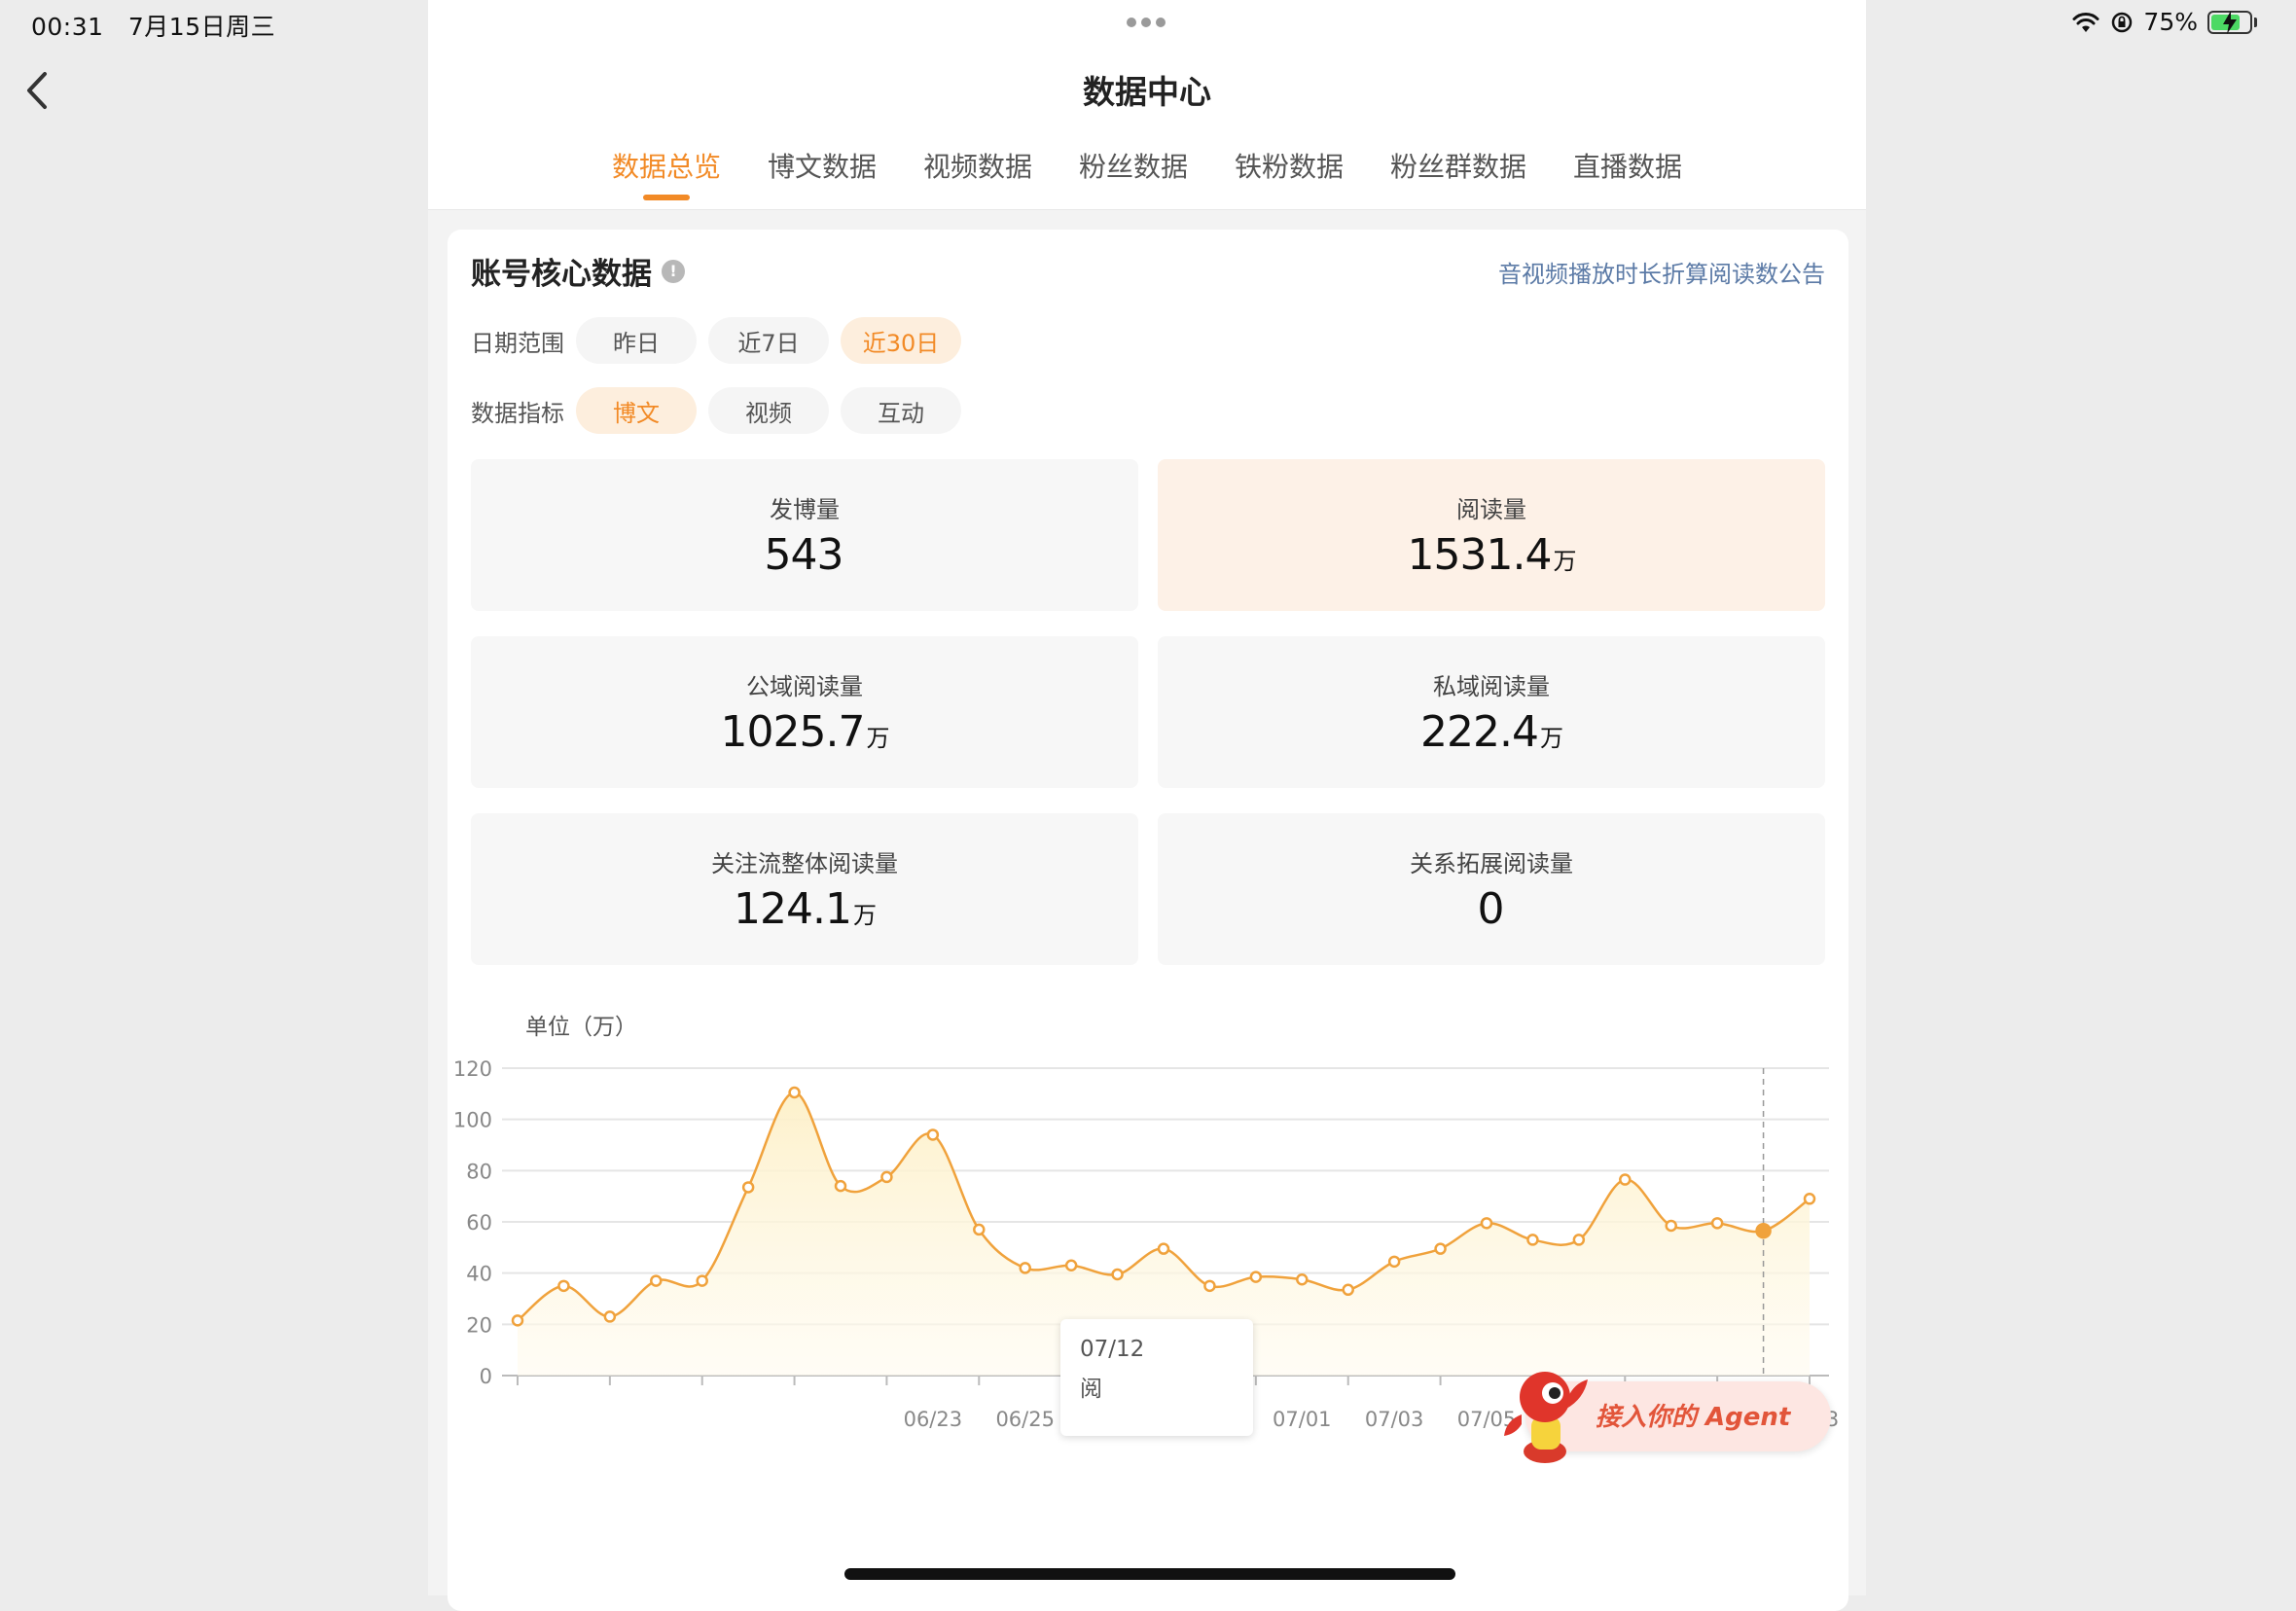 This screenshot has height=1611, width=2296. What do you see at coordinates (977, 174) in the screenshot?
I see `tab-videos: 视频数据` at bounding box center [977, 174].